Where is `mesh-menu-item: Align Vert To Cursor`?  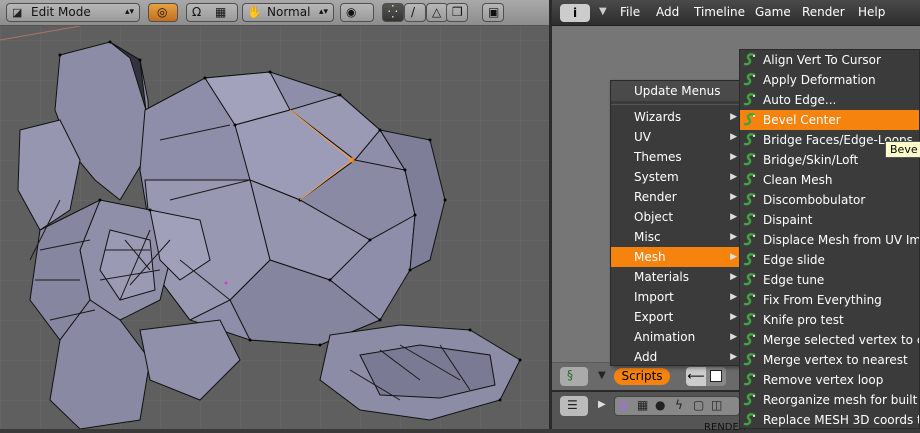
mesh-menu-item: Align Vert To Cursor is located at coordinates (829, 60).